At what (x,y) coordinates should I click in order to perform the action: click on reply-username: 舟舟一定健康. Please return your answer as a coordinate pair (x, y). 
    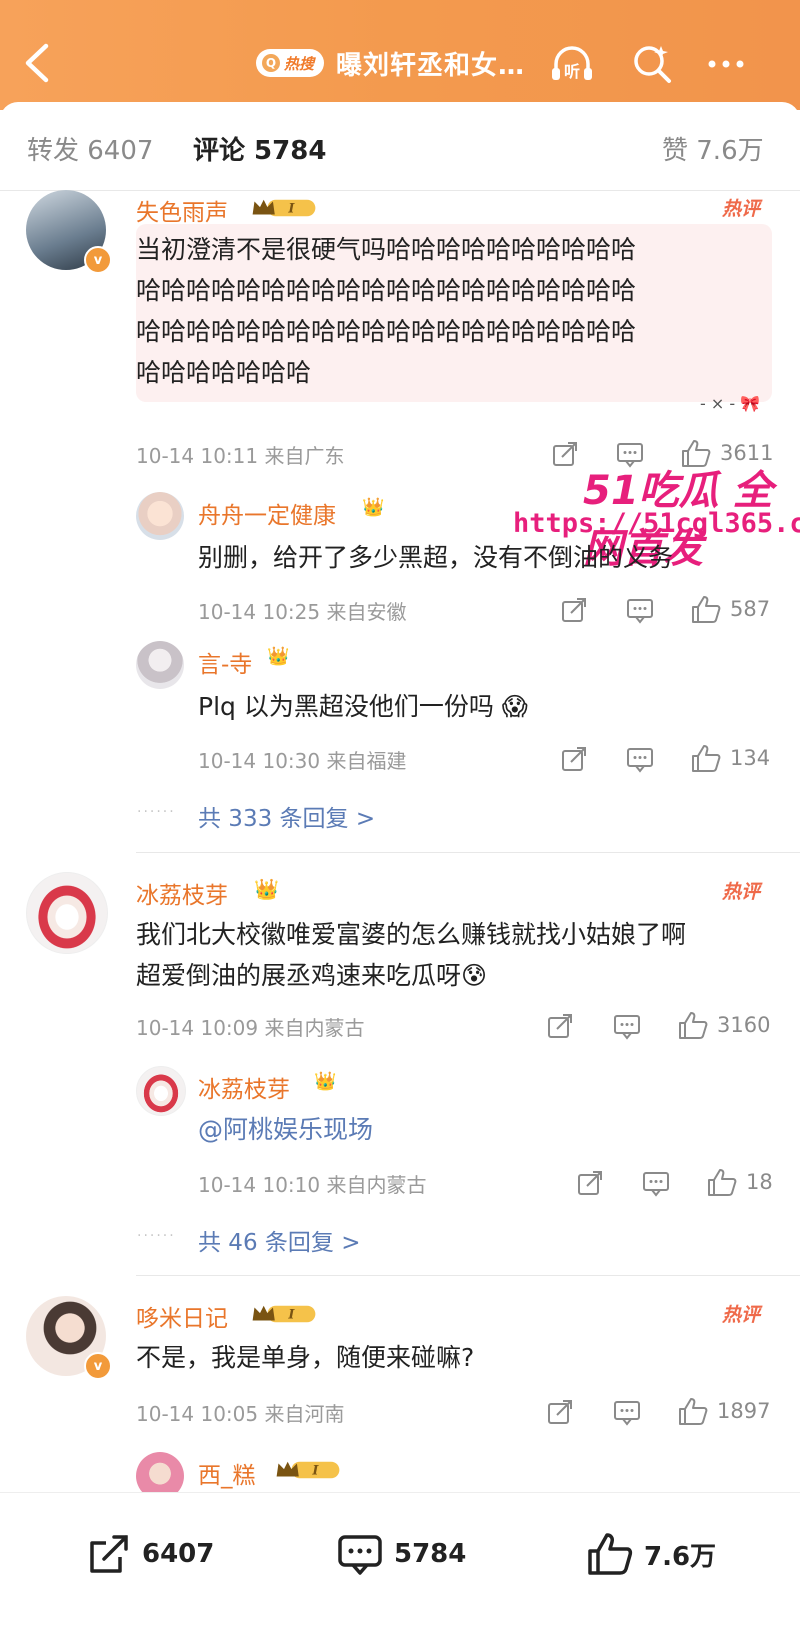
    Looking at the image, I should click on (267, 513).